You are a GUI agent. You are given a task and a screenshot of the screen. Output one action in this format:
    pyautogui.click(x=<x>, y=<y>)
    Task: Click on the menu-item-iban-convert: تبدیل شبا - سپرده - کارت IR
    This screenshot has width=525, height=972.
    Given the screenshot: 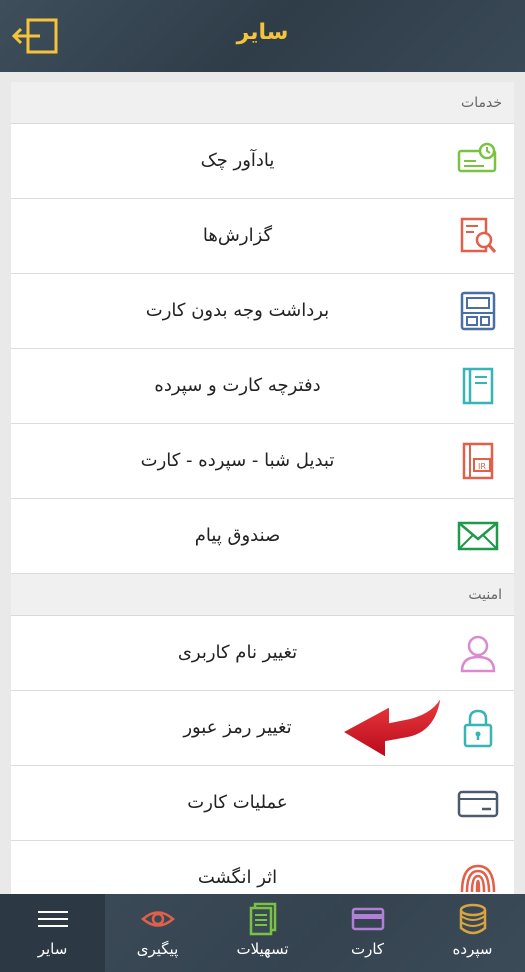 What is the action you would take?
    pyautogui.click(x=262, y=461)
    